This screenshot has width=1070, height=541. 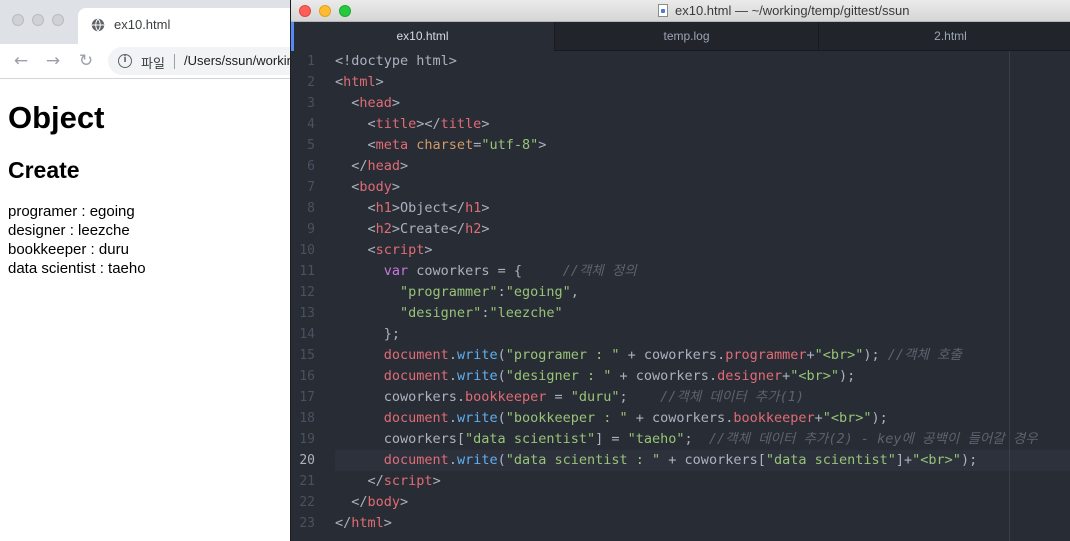 I want to click on code-token: >Object</, so click(x=428, y=208).